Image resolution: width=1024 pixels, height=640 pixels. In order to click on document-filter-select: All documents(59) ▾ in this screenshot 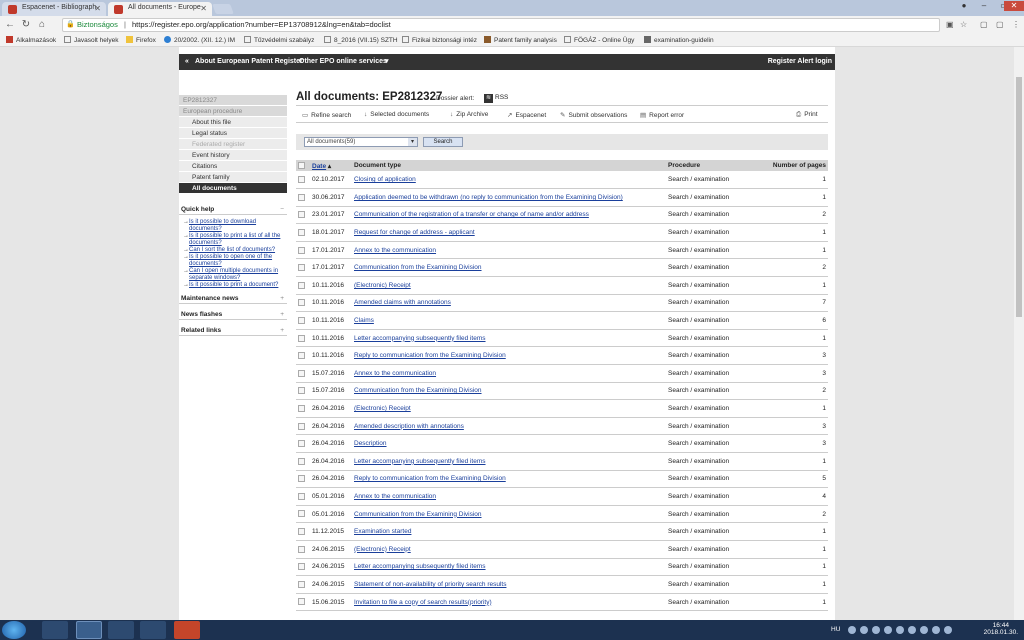, I will do `click(361, 142)`.